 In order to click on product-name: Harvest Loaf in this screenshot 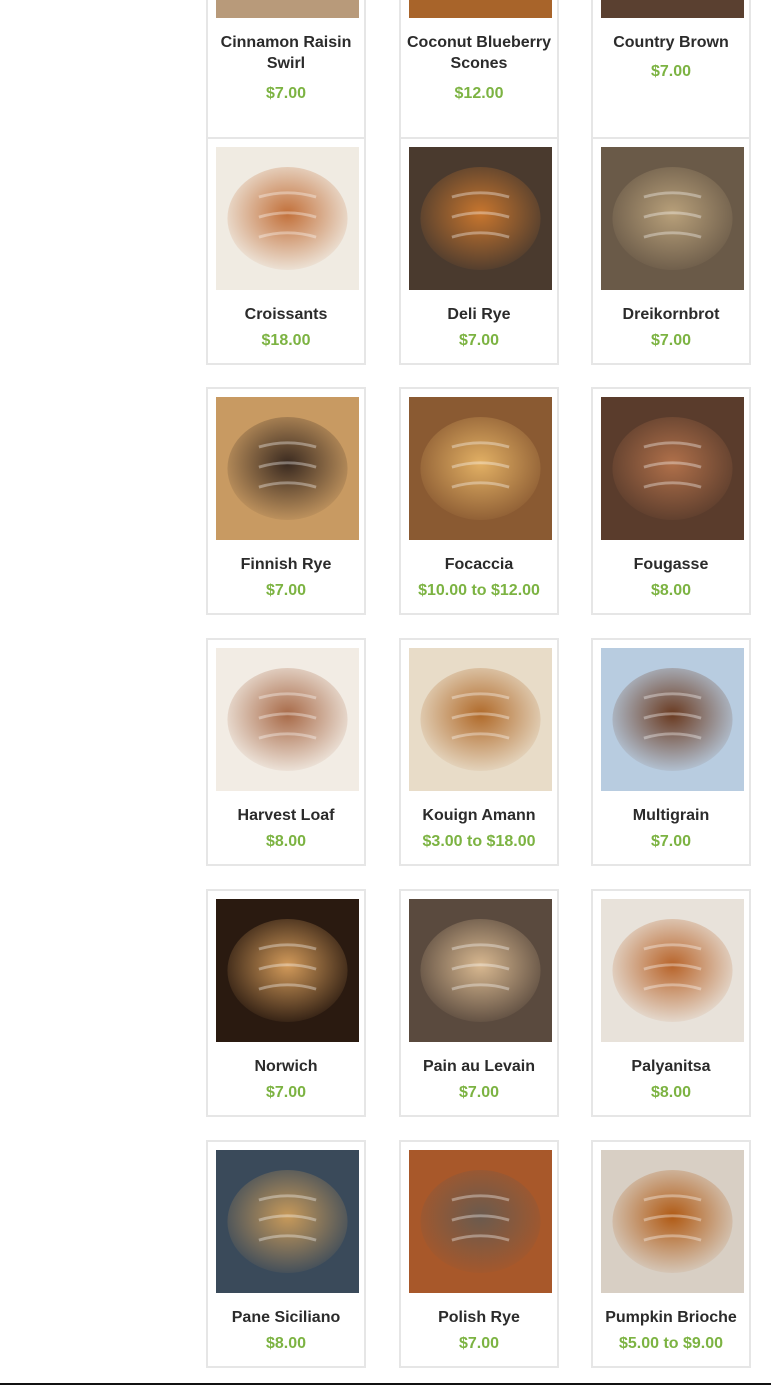, I will do `click(286, 815)`.